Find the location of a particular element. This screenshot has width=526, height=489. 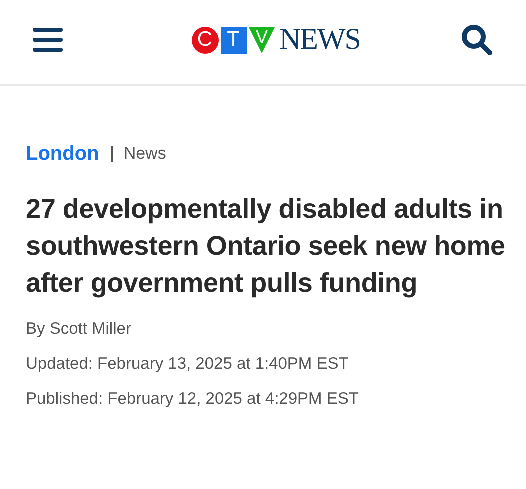

logo-wordmark: NEWS is located at coordinates (320, 40).